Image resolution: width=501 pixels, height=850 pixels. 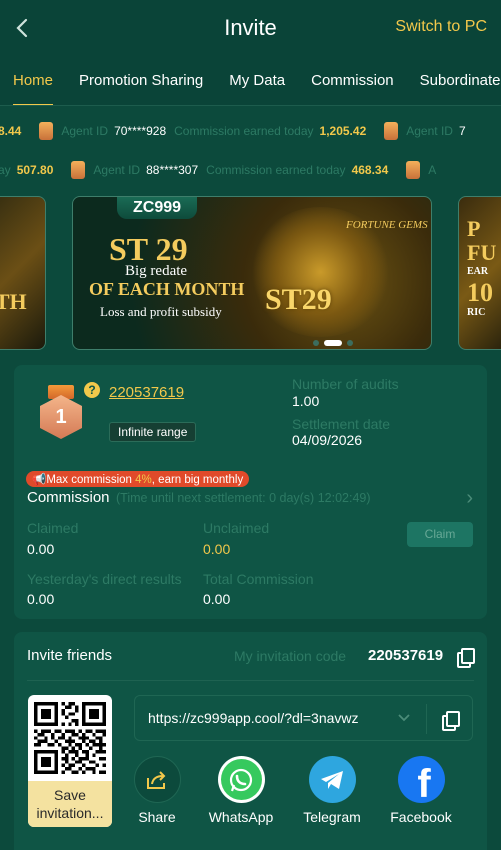 What do you see at coordinates (117, 170) in the screenshot?
I see `ticker-label: Agent ID` at bounding box center [117, 170].